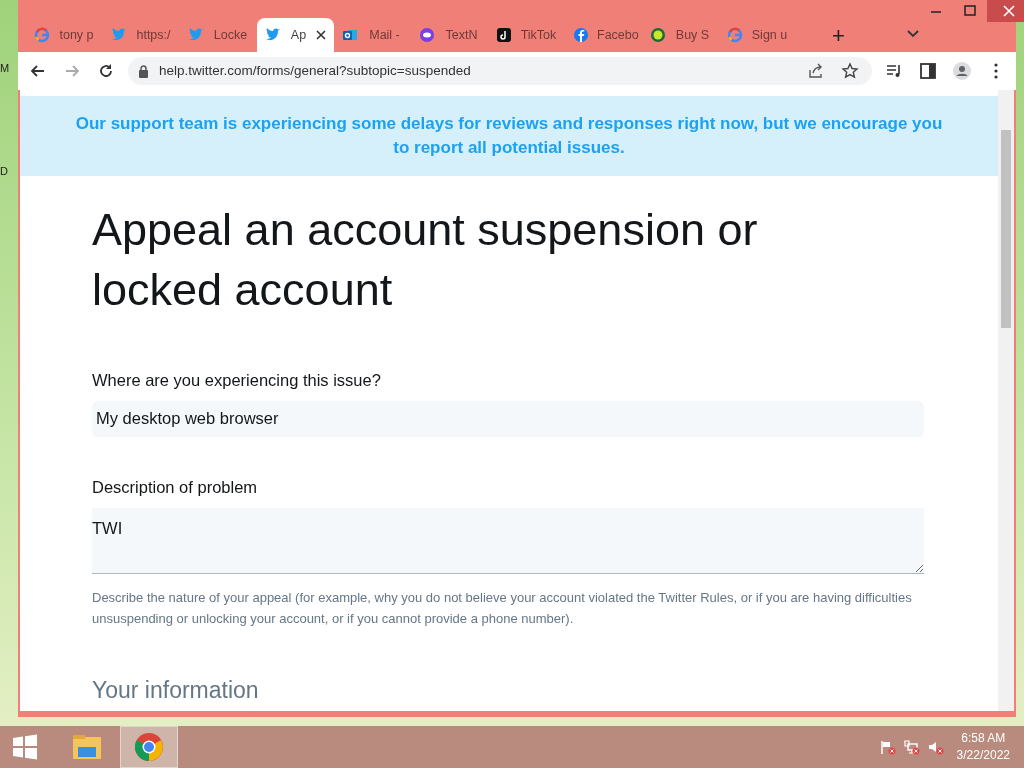  Describe the element at coordinates (962, 71) in the screenshot. I see `profile-icon` at that location.